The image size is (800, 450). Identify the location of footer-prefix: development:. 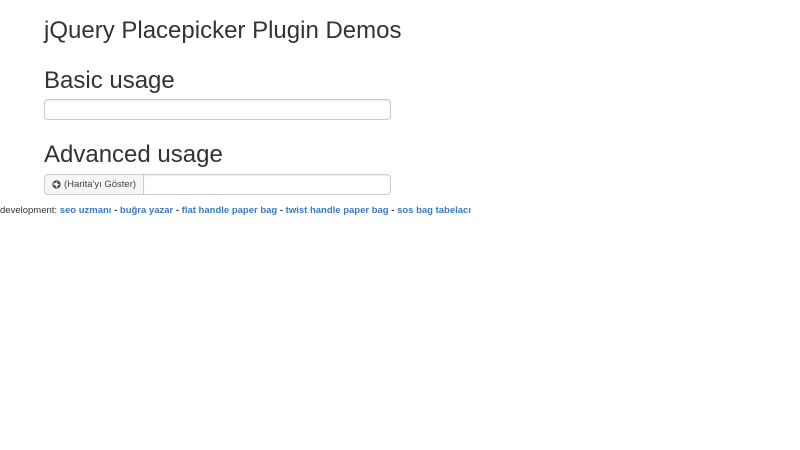
(29, 210).